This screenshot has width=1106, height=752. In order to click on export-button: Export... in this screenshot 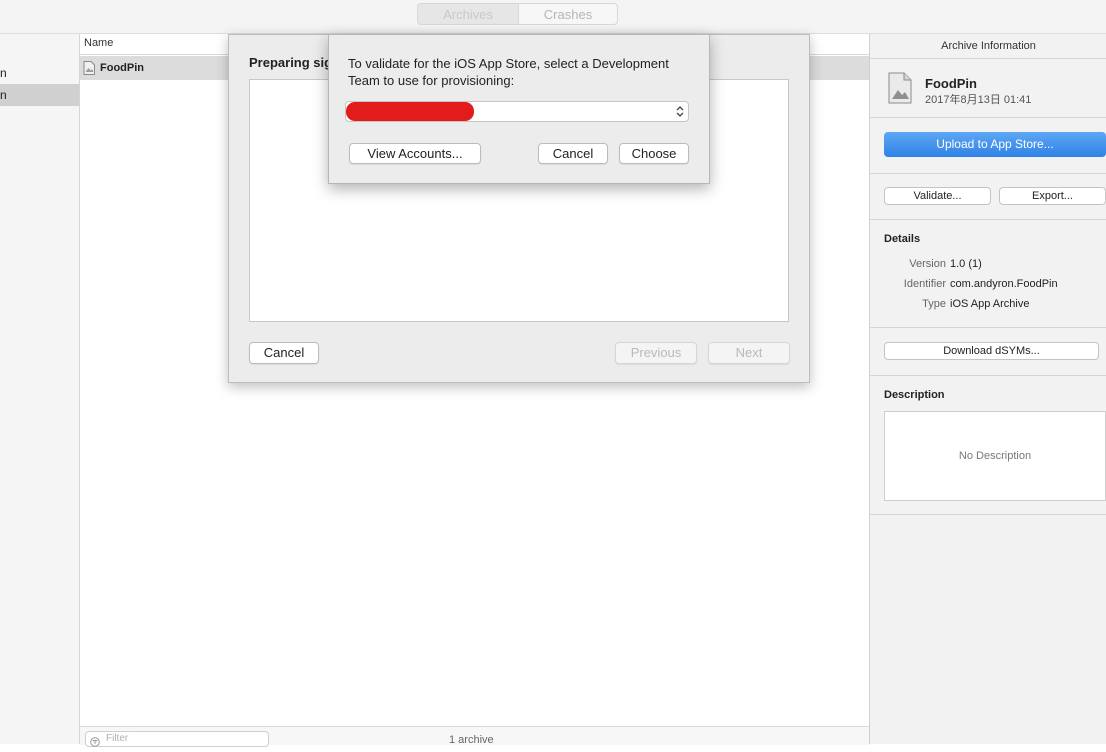, I will do `click(1052, 196)`.